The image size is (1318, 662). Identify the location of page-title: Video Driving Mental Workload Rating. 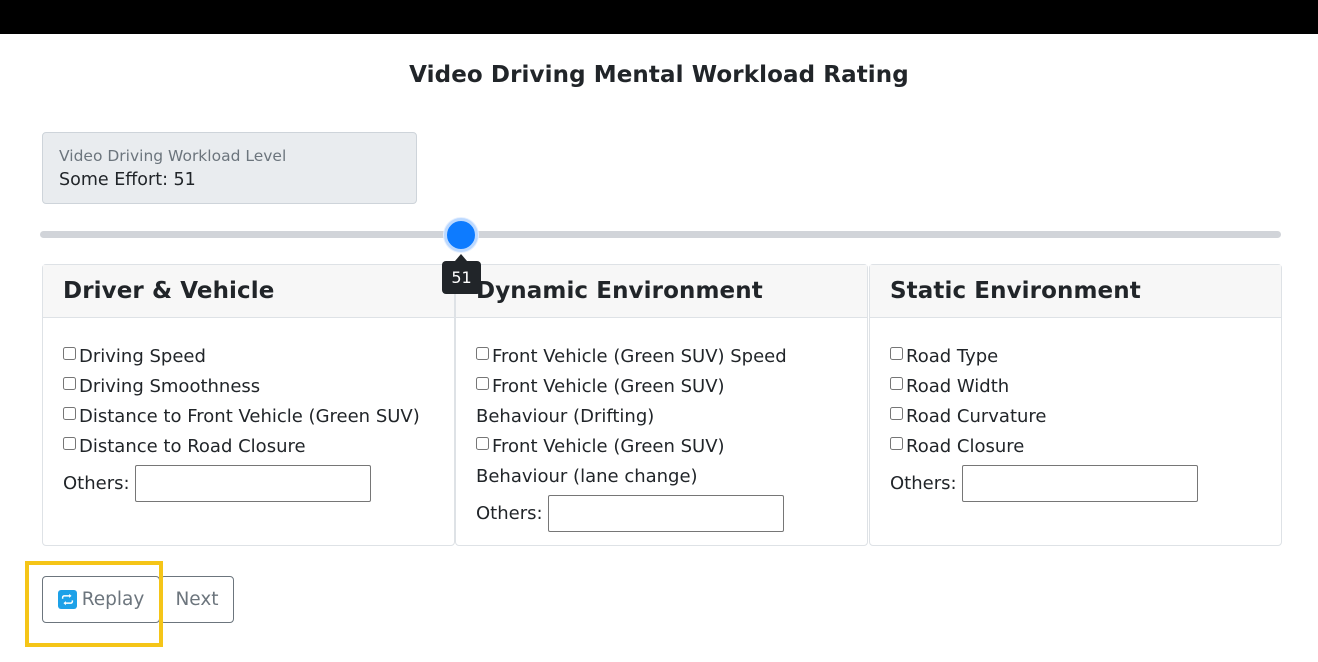
(659, 75).